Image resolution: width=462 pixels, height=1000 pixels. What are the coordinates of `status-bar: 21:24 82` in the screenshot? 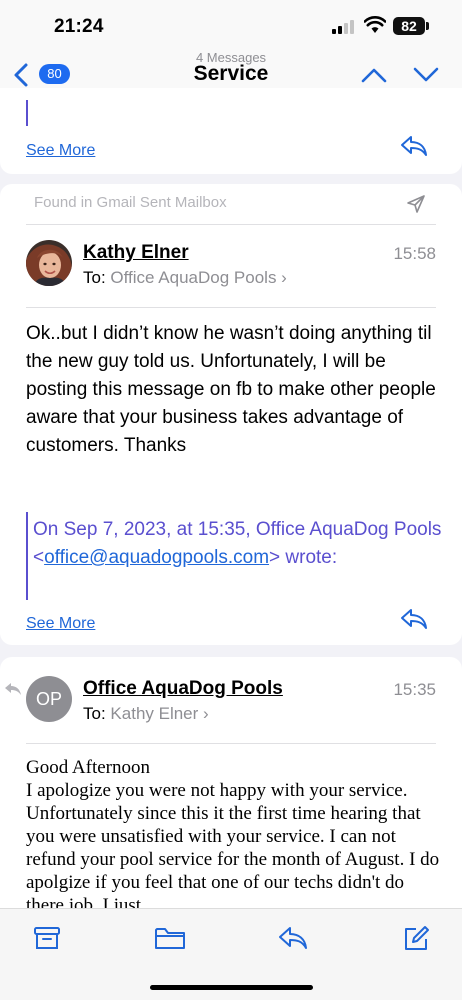 It's located at (231, 25).